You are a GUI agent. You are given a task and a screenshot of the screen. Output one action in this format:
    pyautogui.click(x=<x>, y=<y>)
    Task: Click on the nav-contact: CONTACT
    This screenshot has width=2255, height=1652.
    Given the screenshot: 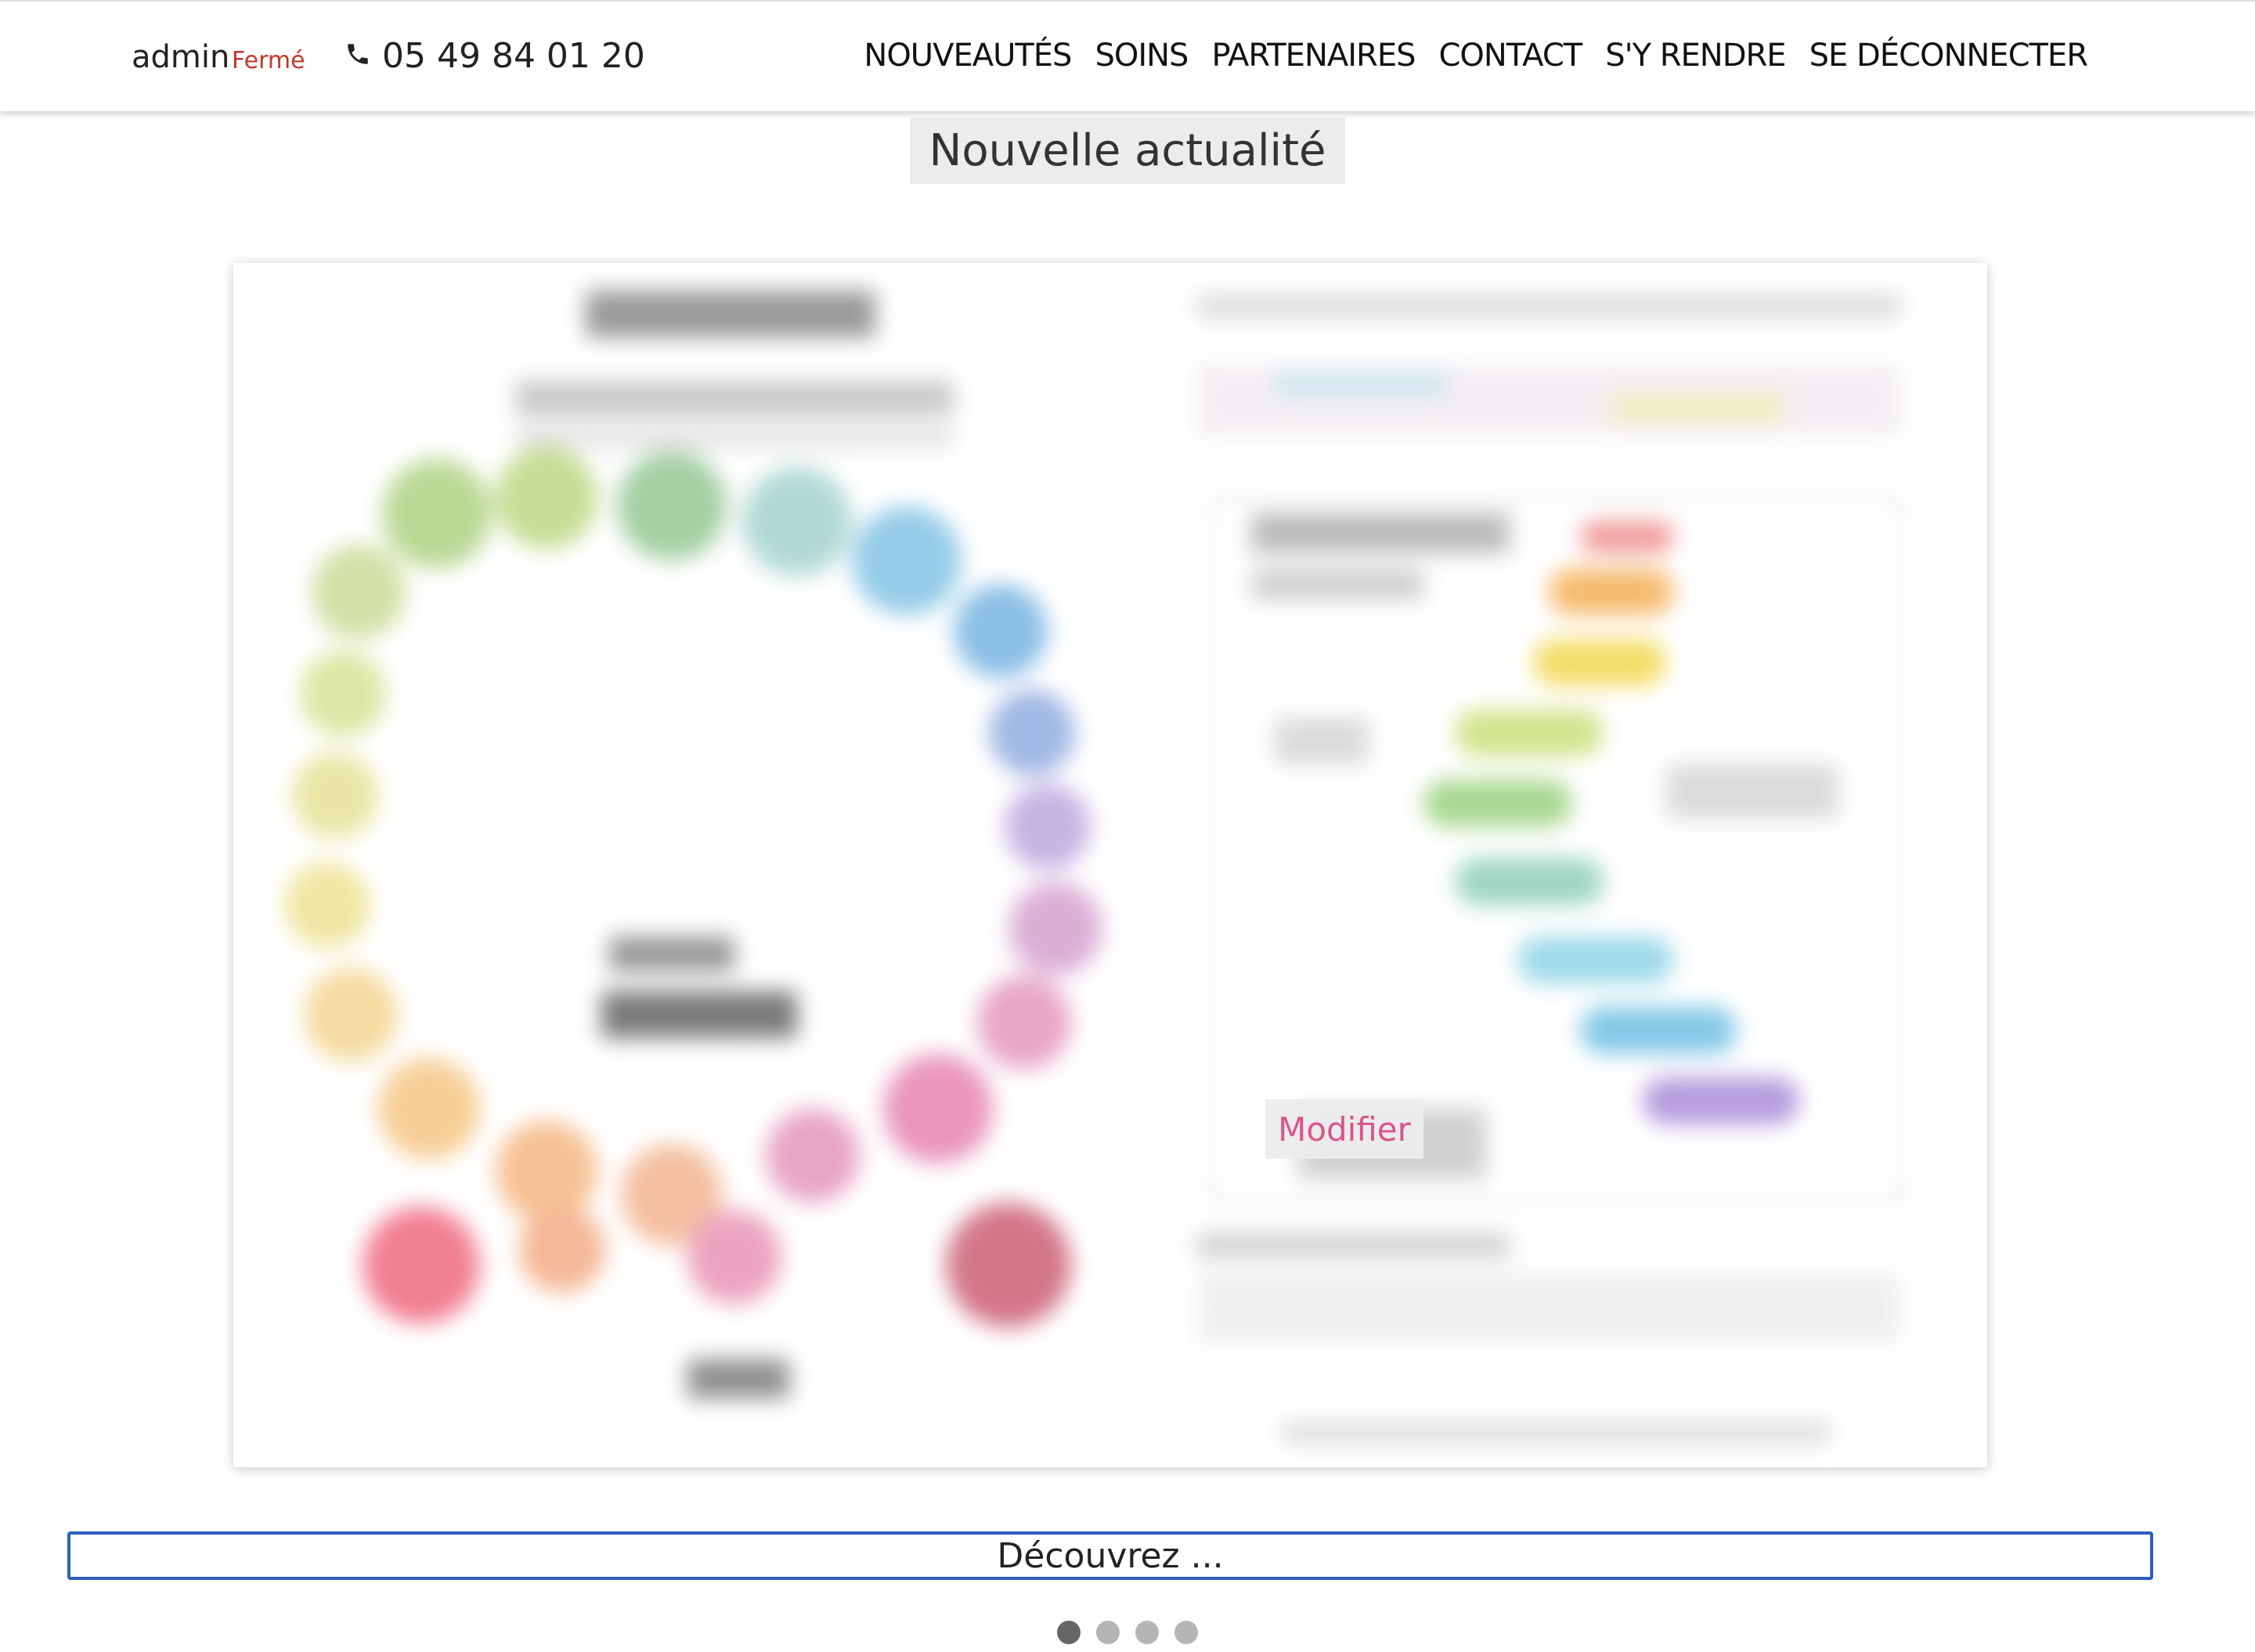 What is the action you would take?
    pyautogui.click(x=1511, y=56)
    